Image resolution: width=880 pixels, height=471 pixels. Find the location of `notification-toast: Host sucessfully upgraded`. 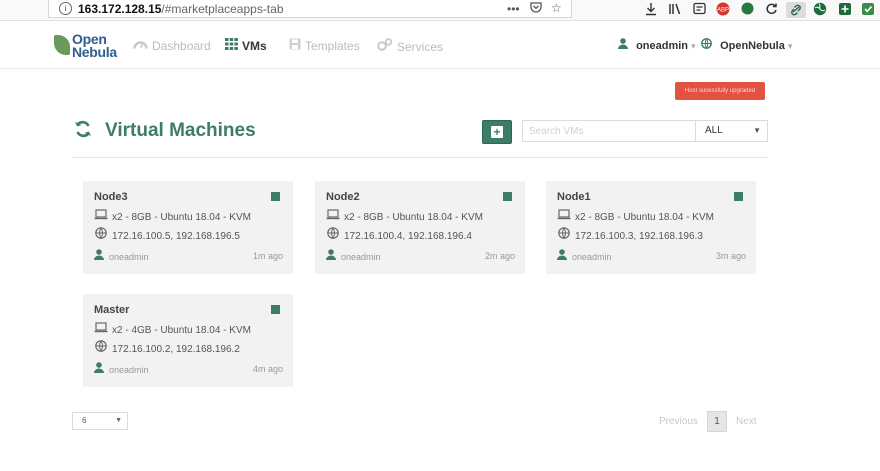

notification-toast: Host sucessfully upgraded is located at coordinates (720, 91).